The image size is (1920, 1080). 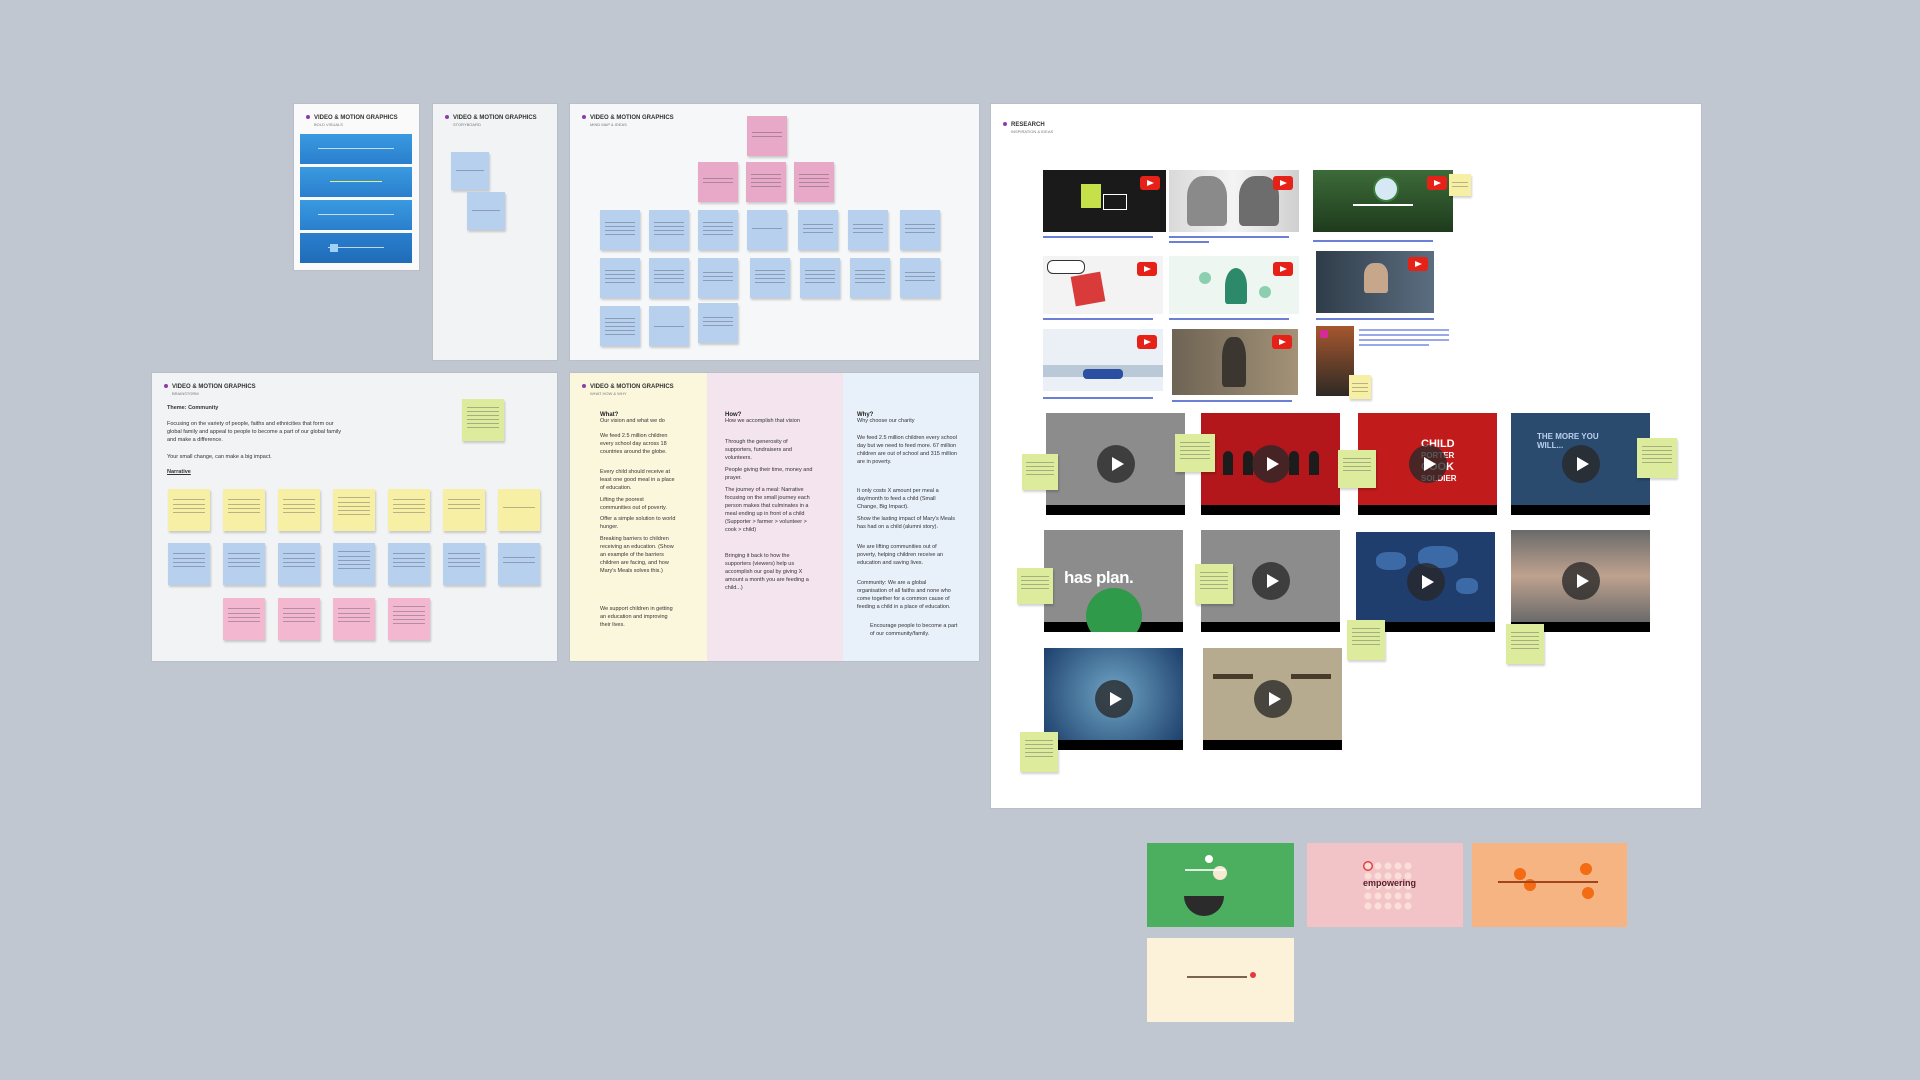 I want to click on animation-card-cream, so click(x=1220, y=980).